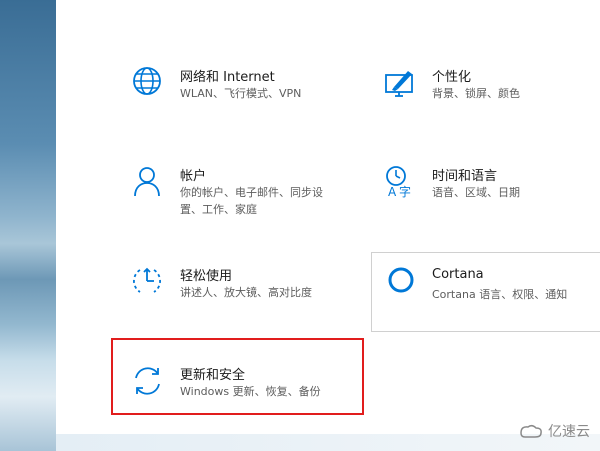  What do you see at coordinates (147, 182) in the screenshot?
I see `account-icon` at bounding box center [147, 182].